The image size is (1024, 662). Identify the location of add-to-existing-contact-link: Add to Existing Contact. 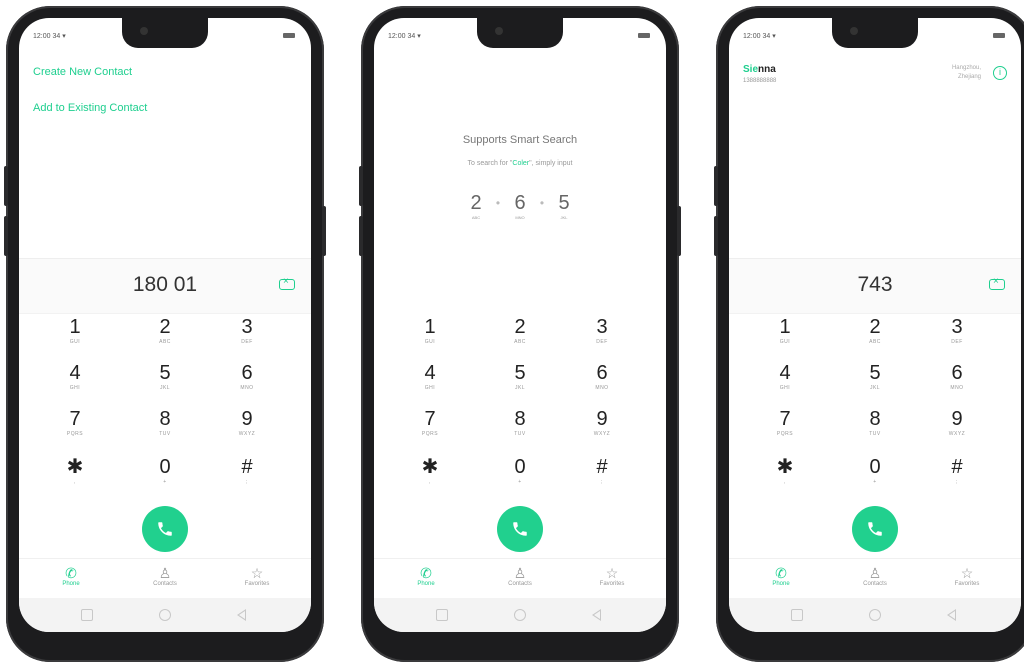
(90, 108).